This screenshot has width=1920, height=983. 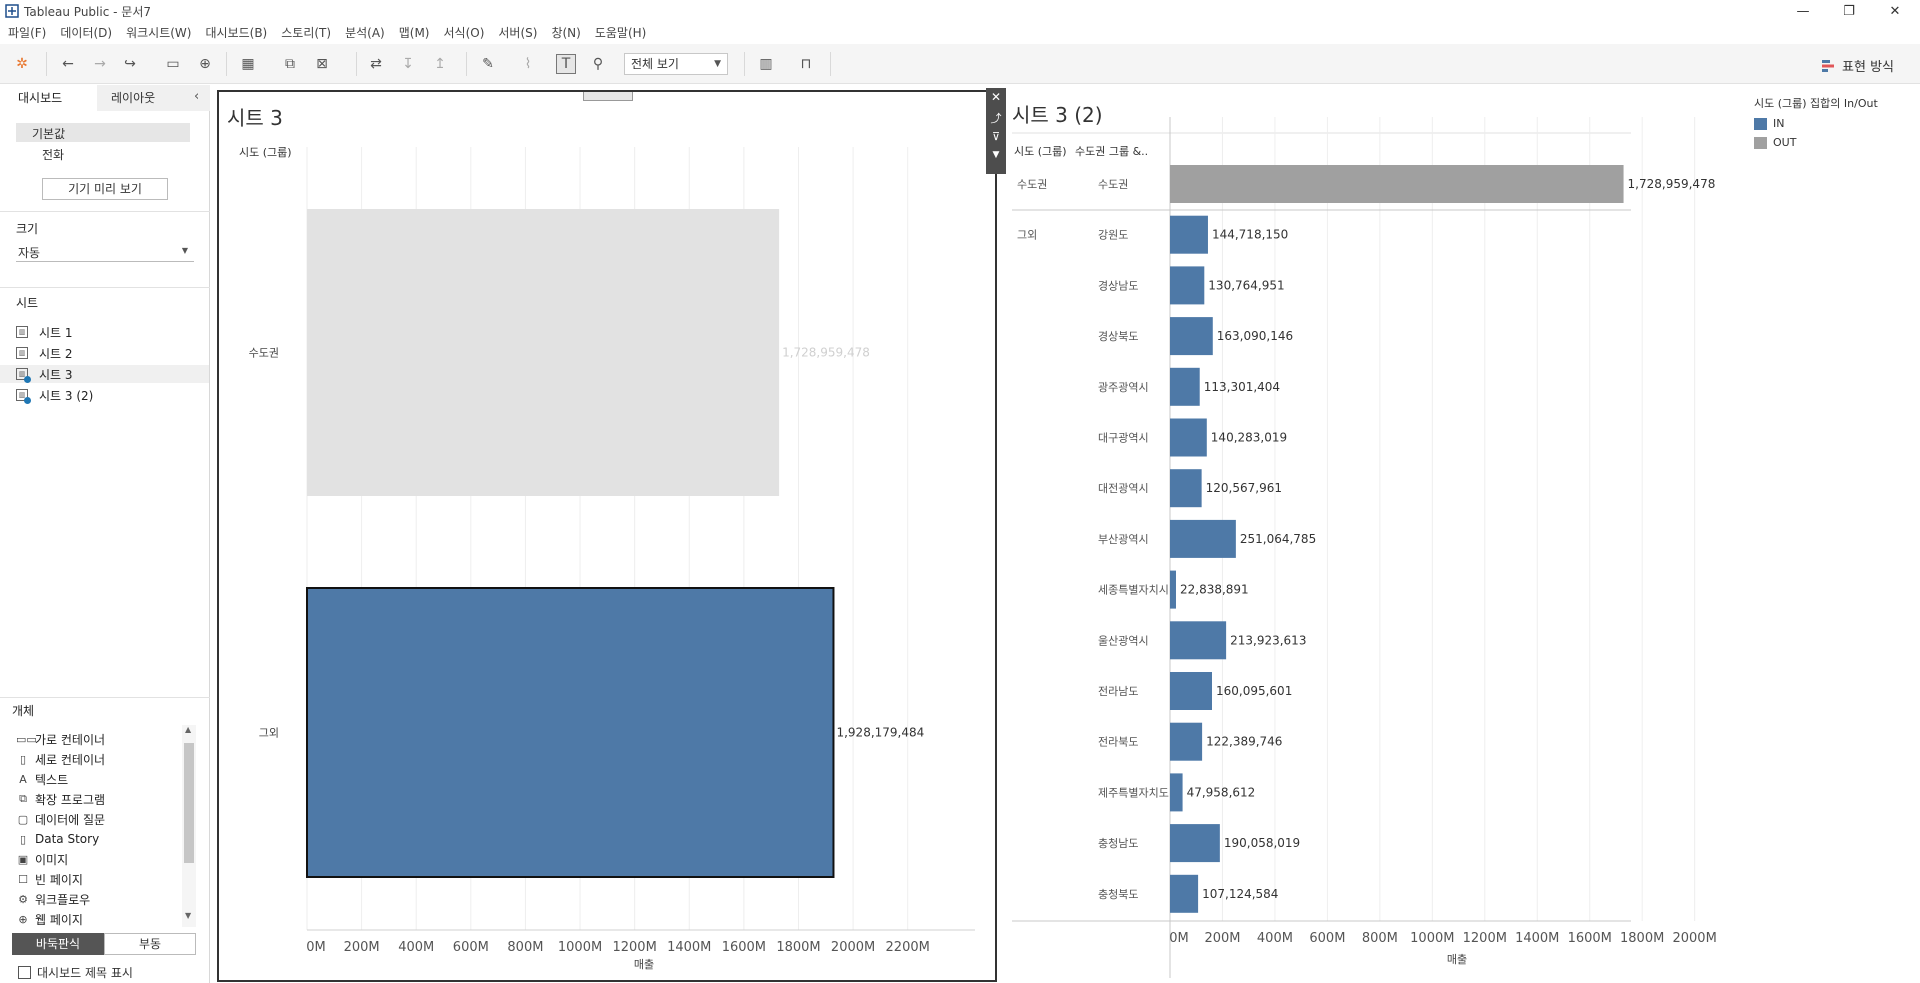 What do you see at coordinates (158, 32) in the screenshot?
I see `menu-worksheet: 워크시트(W)` at bounding box center [158, 32].